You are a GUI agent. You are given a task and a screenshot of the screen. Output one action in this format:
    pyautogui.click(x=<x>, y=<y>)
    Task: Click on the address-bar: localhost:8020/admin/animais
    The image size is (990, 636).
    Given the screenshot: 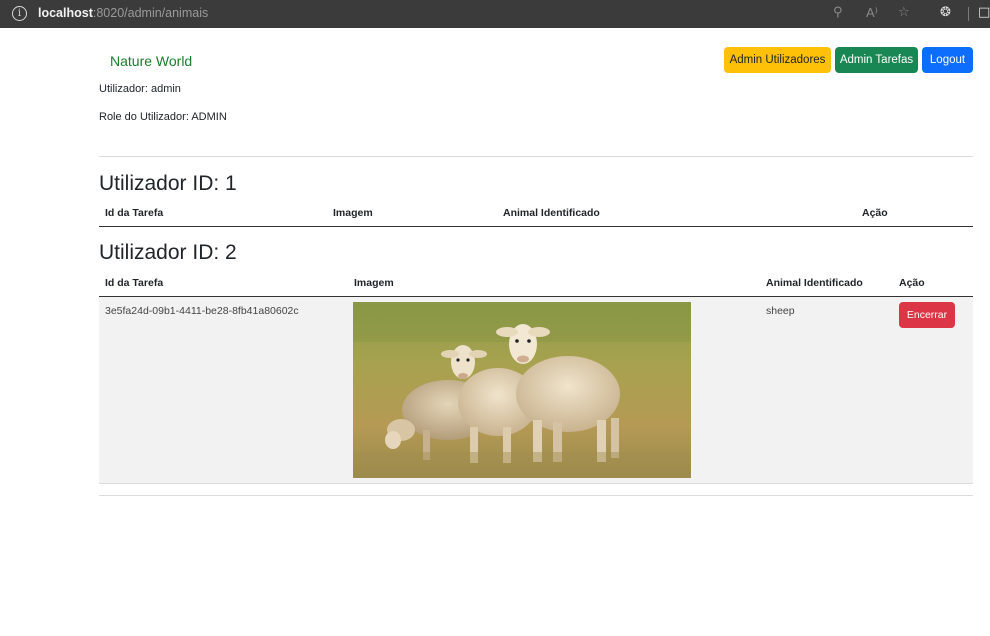 What is the action you would take?
    pyautogui.click(x=123, y=13)
    